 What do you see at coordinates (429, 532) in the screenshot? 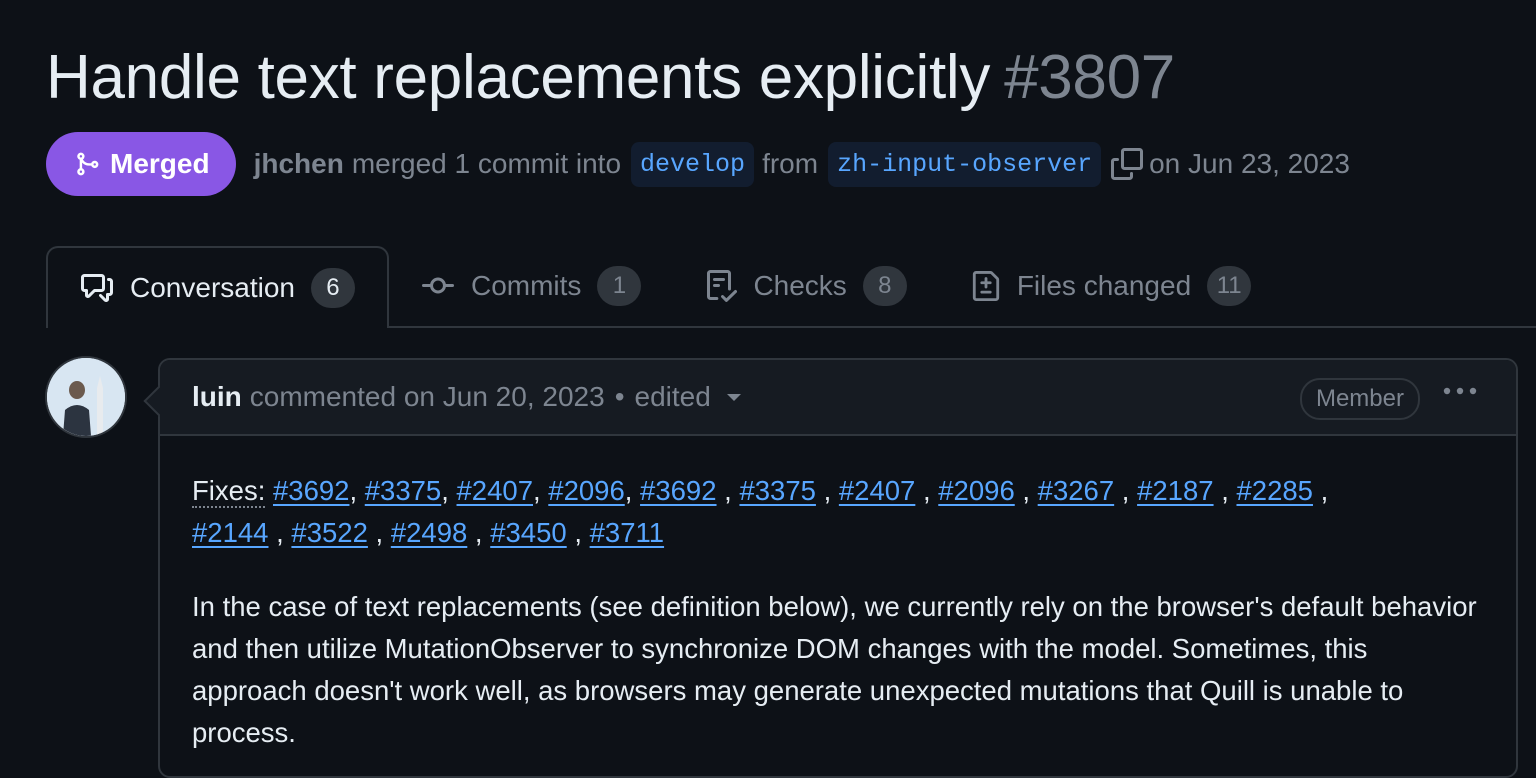
I see `issue-link: #2498` at bounding box center [429, 532].